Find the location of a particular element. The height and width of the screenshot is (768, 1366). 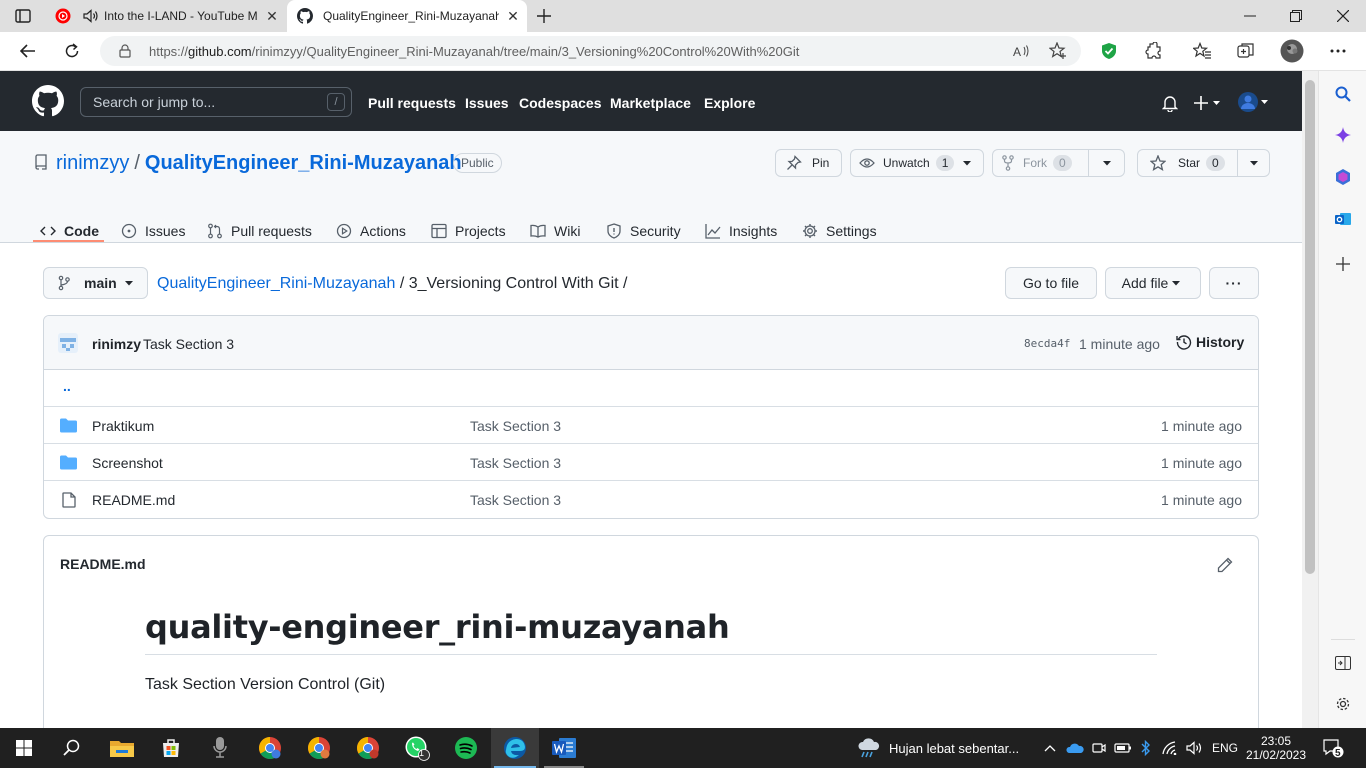

file-row-praktikum: Praktikum Task Section 3 1 minute ago is located at coordinates (651, 425).